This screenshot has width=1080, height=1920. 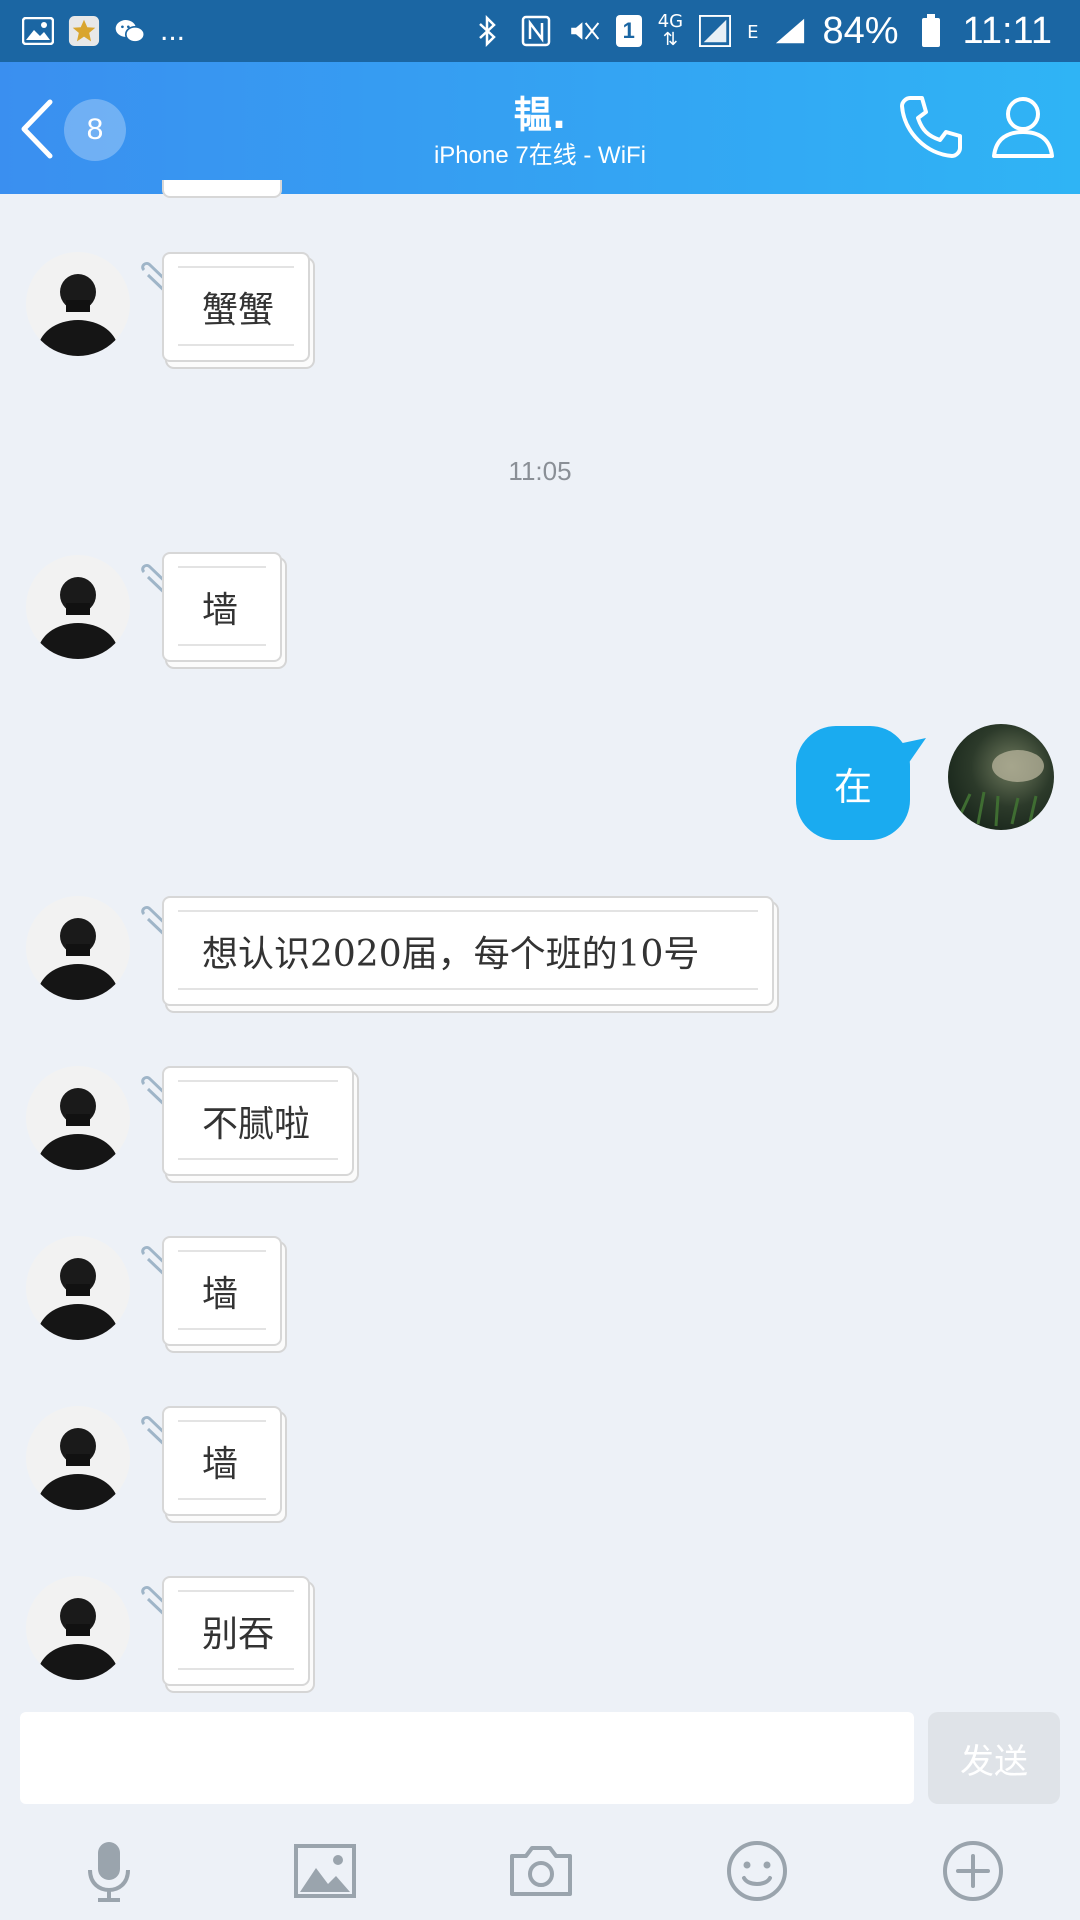 What do you see at coordinates (222, 189) in the screenshot?
I see `partial-message-bubble` at bounding box center [222, 189].